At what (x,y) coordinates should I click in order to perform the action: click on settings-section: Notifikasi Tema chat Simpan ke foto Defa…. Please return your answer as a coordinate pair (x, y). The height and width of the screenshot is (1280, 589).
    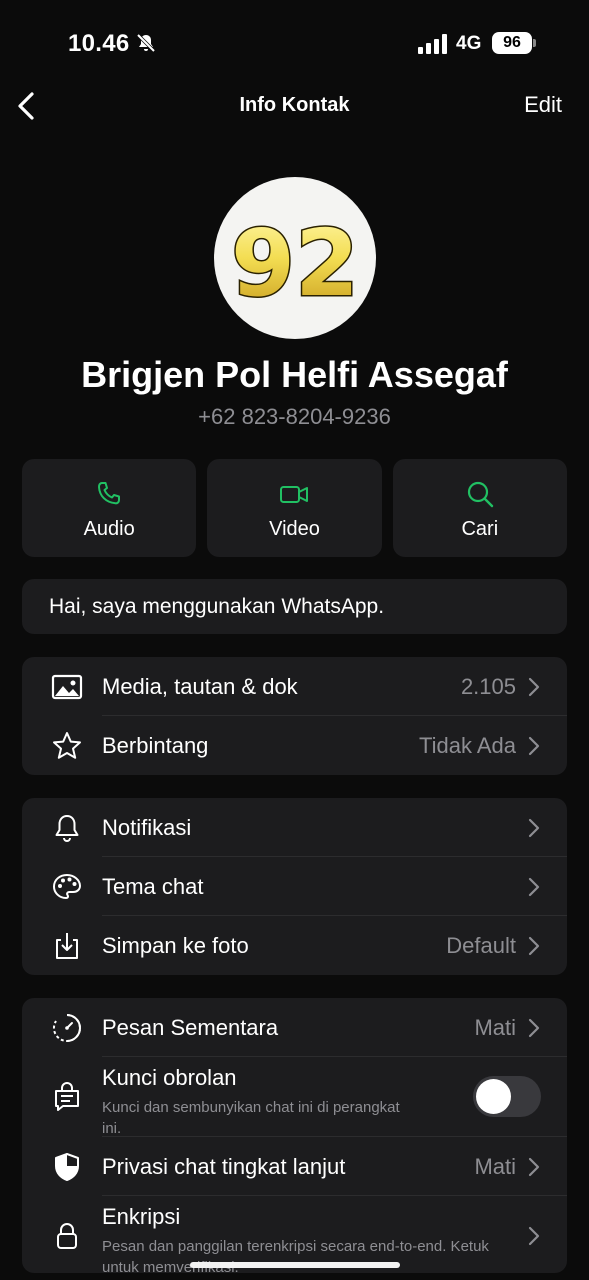
    Looking at the image, I should click on (294, 886).